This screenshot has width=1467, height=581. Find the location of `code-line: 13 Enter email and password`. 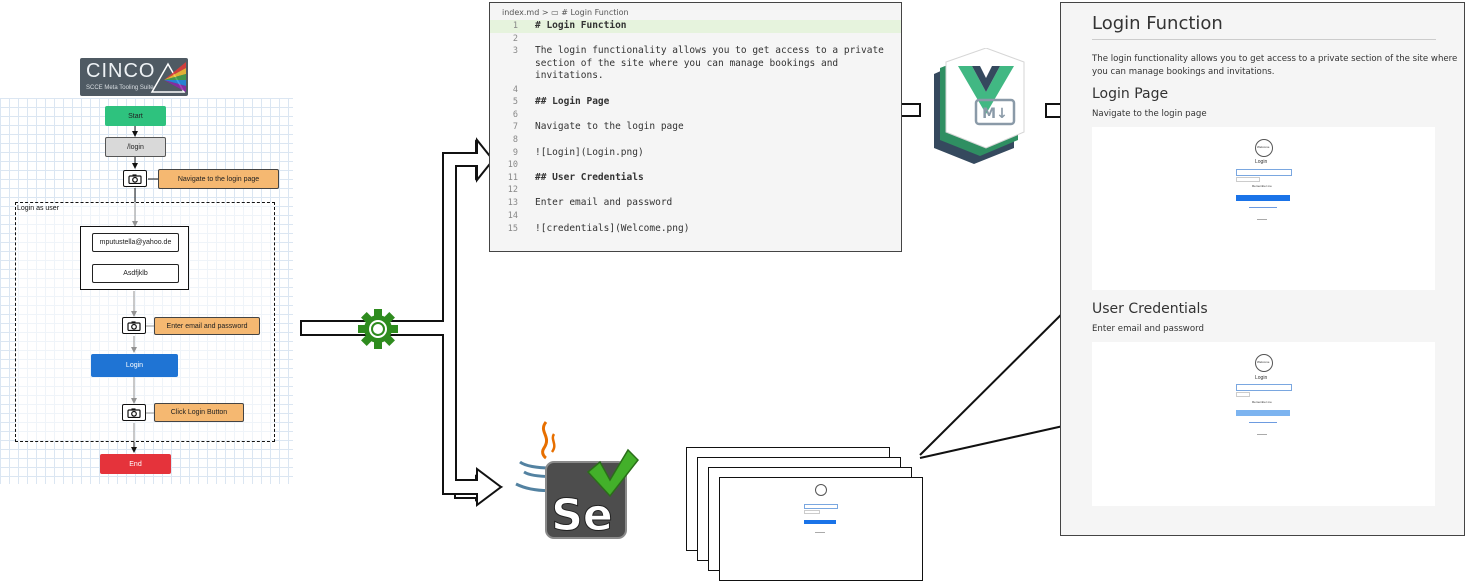

code-line: 13 Enter email and password is located at coordinates (695, 203).